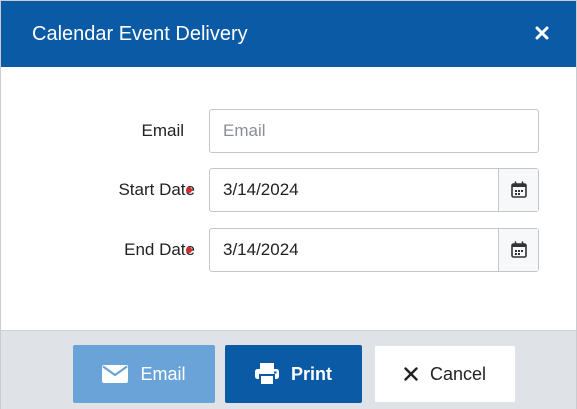  I want to click on dialog-title: Calendar Event Delivery, so click(140, 34).